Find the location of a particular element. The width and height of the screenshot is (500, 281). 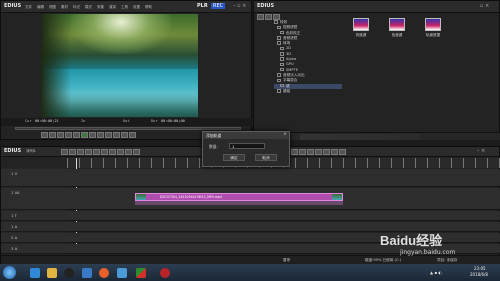

track-header: 1 V is located at coordinates (34, 178).